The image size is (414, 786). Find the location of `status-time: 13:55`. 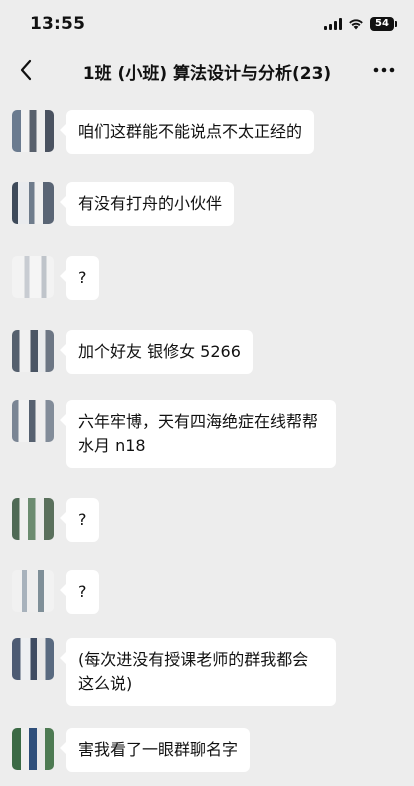

status-time: 13:55 is located at coordinates (58, 24).